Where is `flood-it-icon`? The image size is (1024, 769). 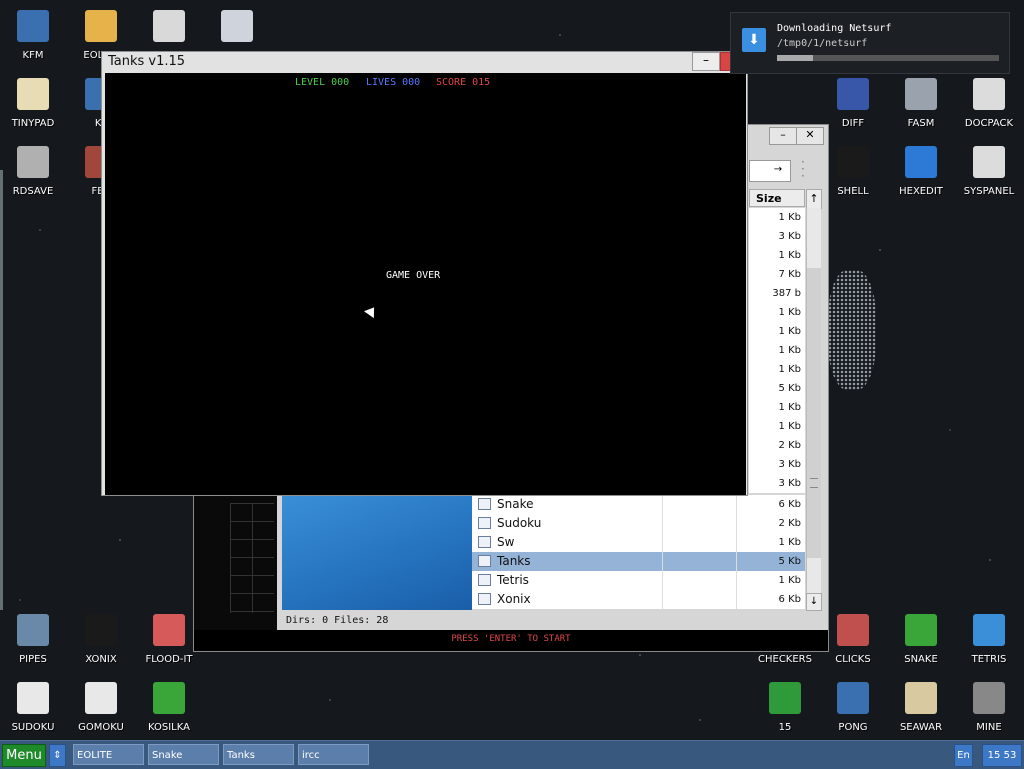
flood-it-icon is located at coordinates (169, 630).